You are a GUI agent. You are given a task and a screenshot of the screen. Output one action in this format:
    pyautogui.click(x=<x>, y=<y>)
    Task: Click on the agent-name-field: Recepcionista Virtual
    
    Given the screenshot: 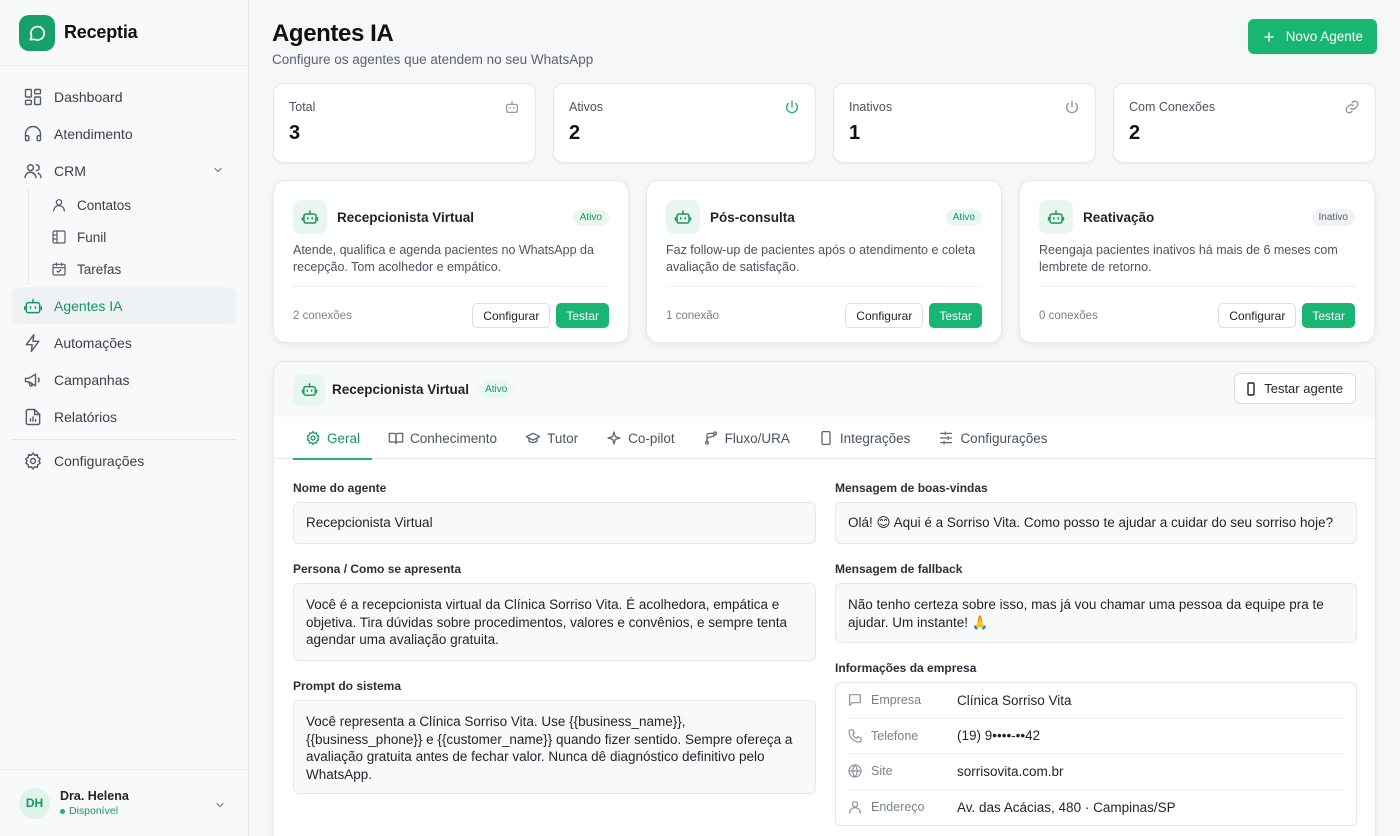 What is the action you would take?
    pyautogui.click(x=554, y=523)
    